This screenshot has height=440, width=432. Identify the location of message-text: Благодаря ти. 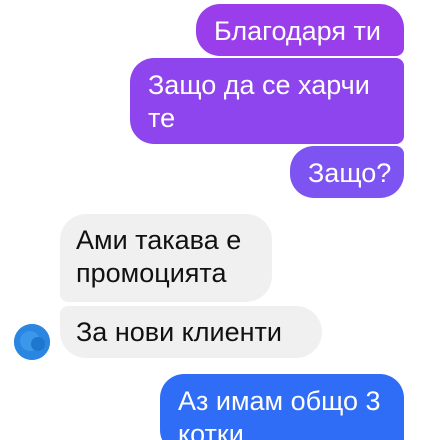
(297, 31).